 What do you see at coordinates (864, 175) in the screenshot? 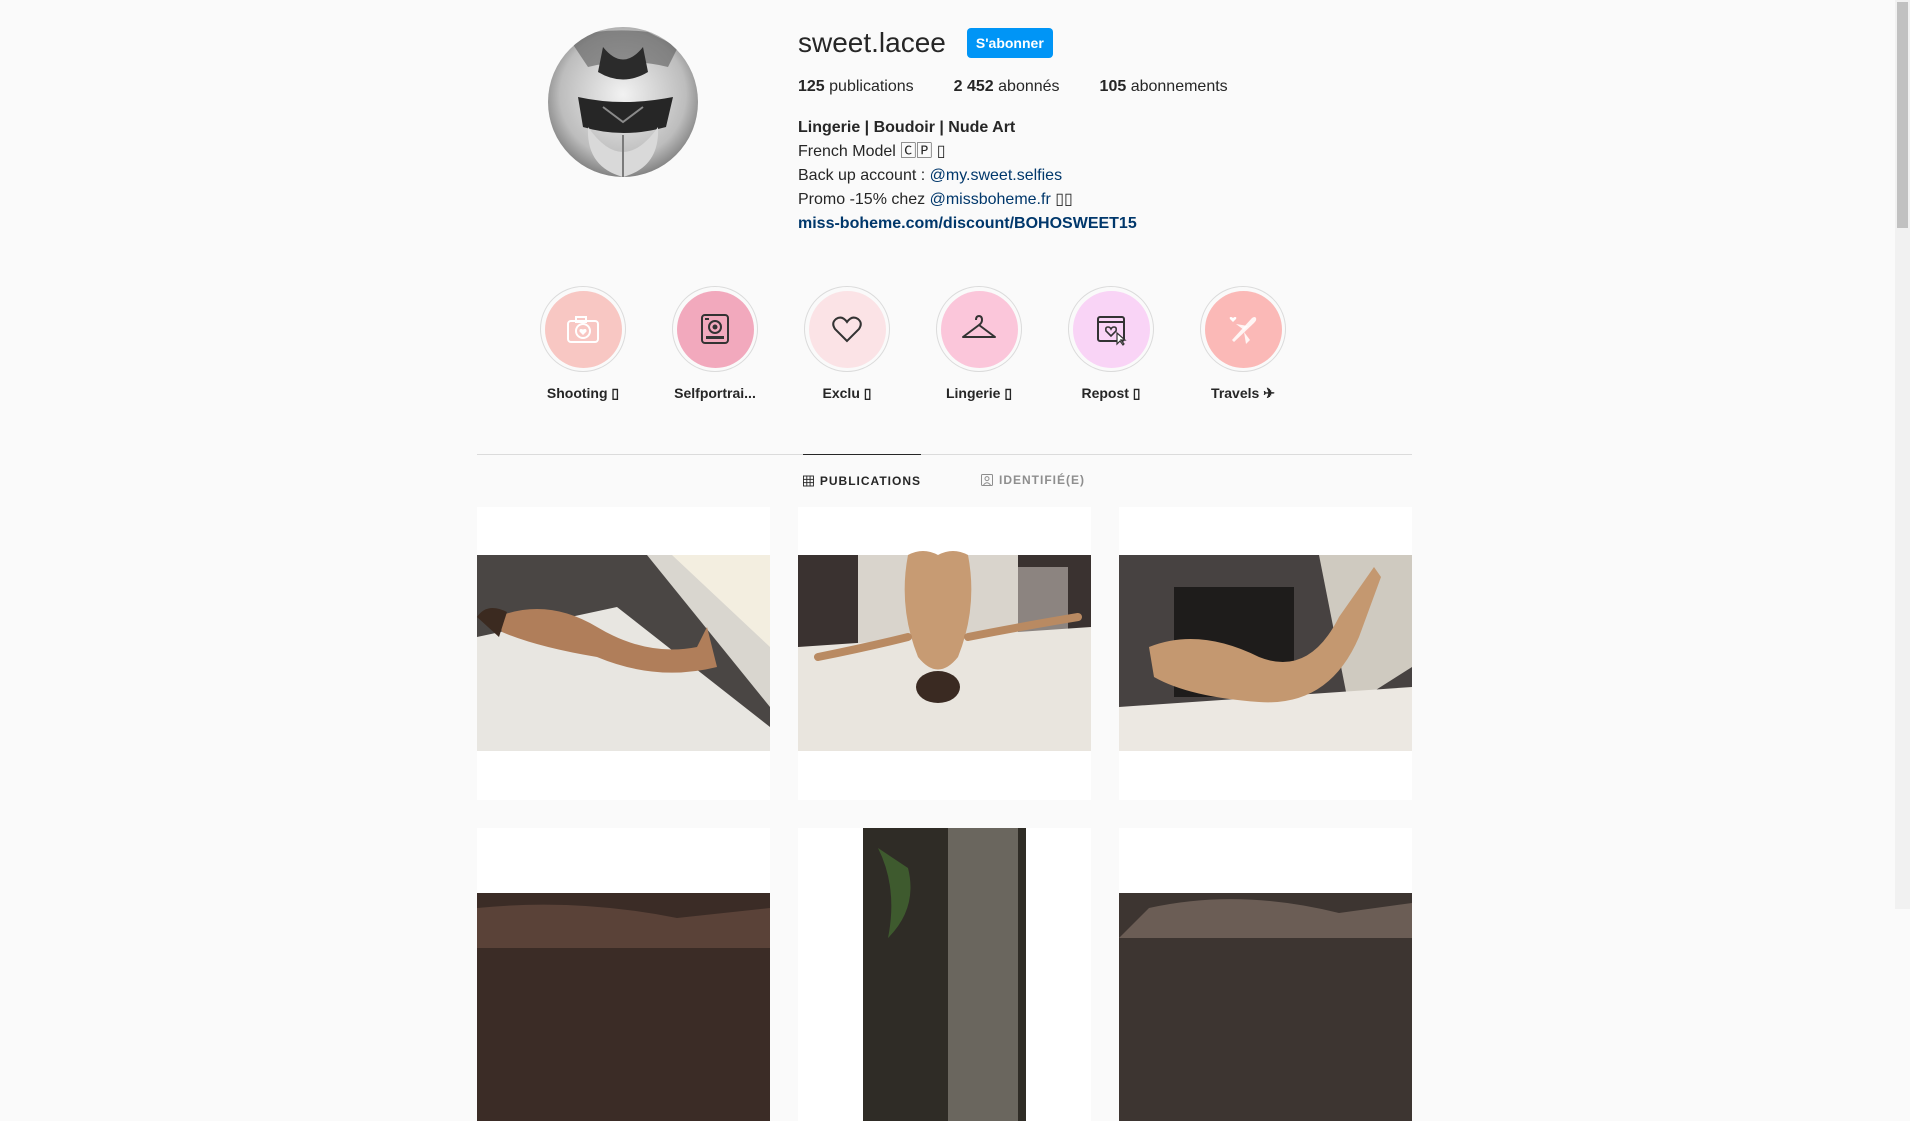
I see `bio-backup-prefix: Back up account :` at bounding box center [864, 175].